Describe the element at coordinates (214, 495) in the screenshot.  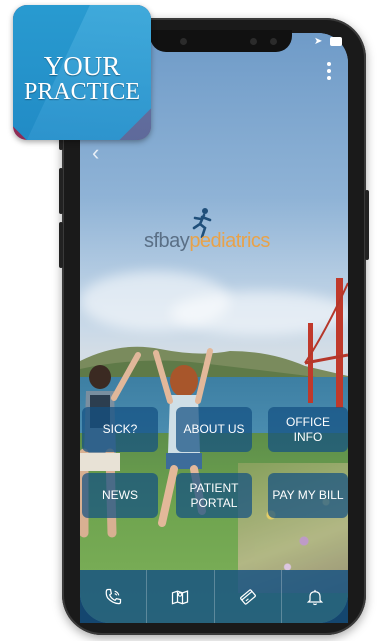
I see `tile-patient-portal: PATIENT PORTAL` at that location.